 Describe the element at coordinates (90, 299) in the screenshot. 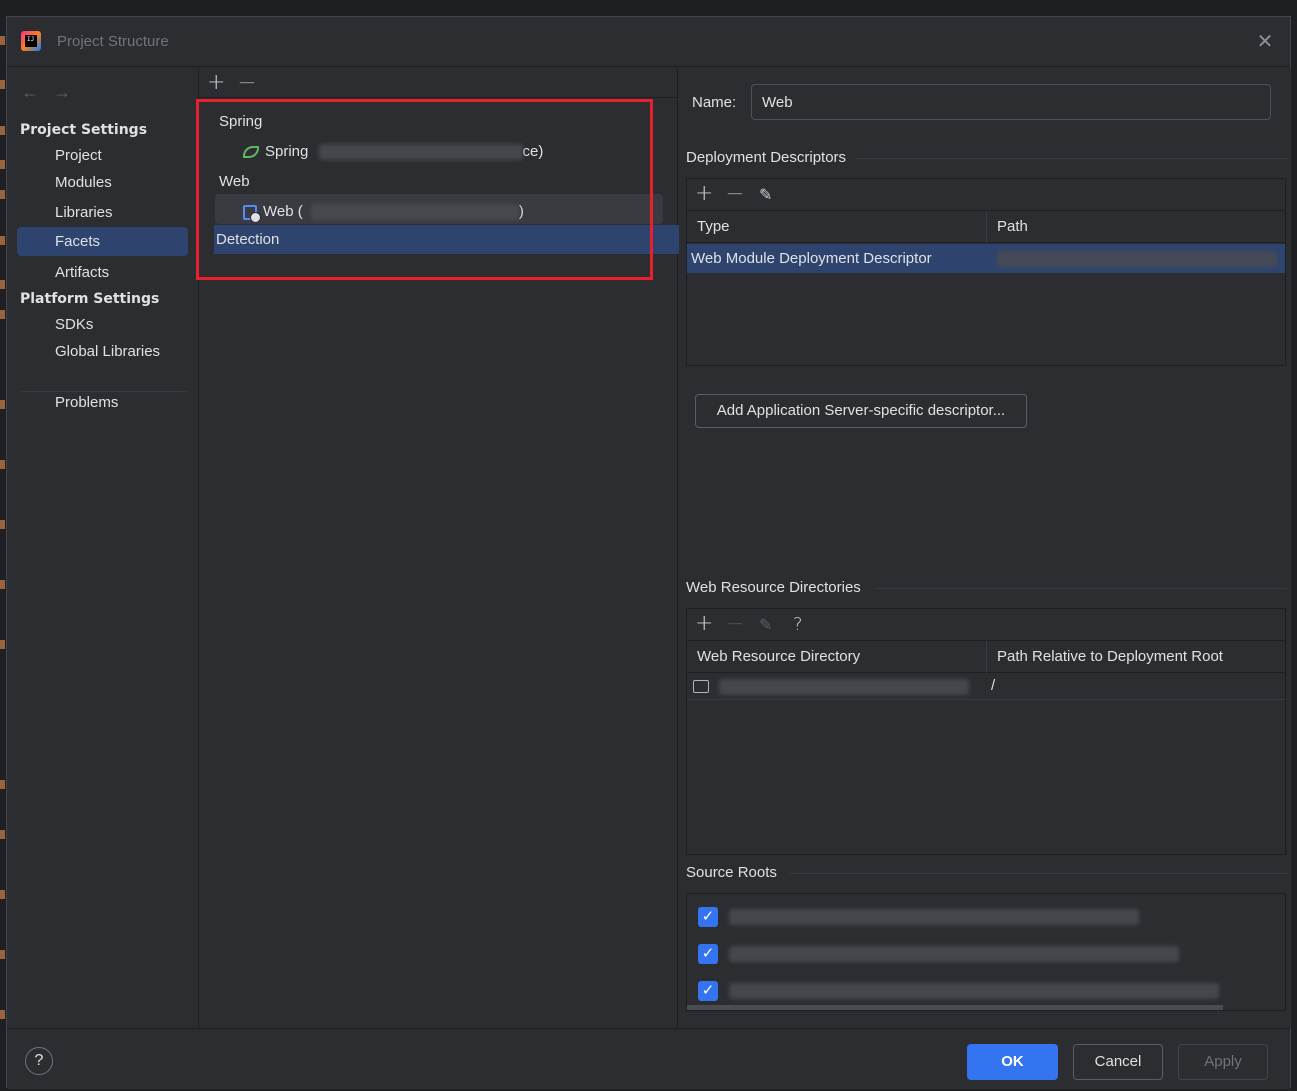

I see `section-platform-settings: Platform Settings` at that location.